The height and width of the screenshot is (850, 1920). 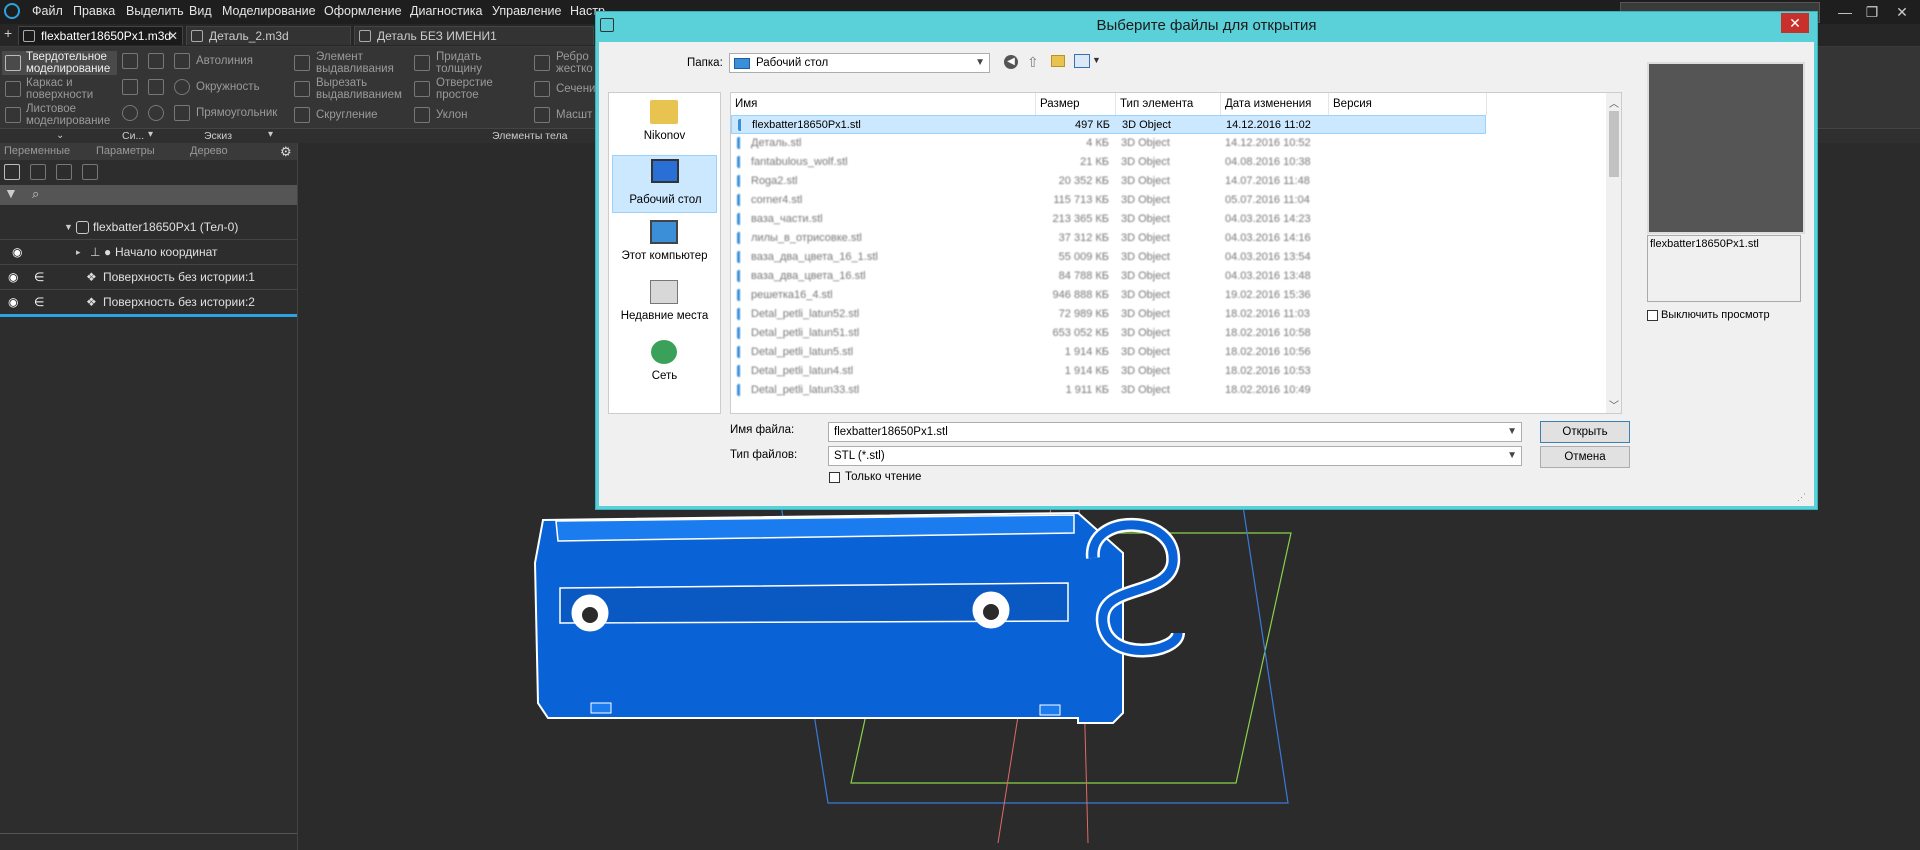 What do you see at coordinates (59, 89) in the screenshot?
I see `mode-wireframe: Каркас и поверхности` at bounding box center [59, 89].